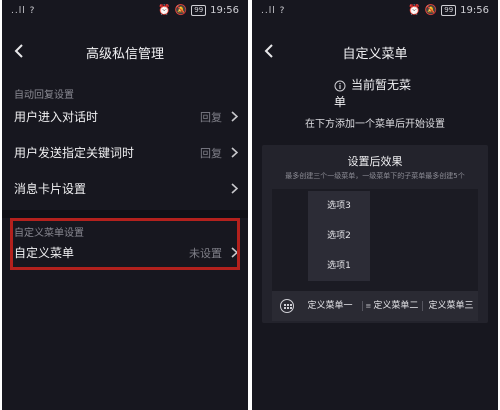  What do you see at coordinates (375, 176) in the screenshot?
I see `preview-card-note: 最多创建三个一级菜单，一级菜单下的子菜单最多创建5个` at bounding box center [375, 176].